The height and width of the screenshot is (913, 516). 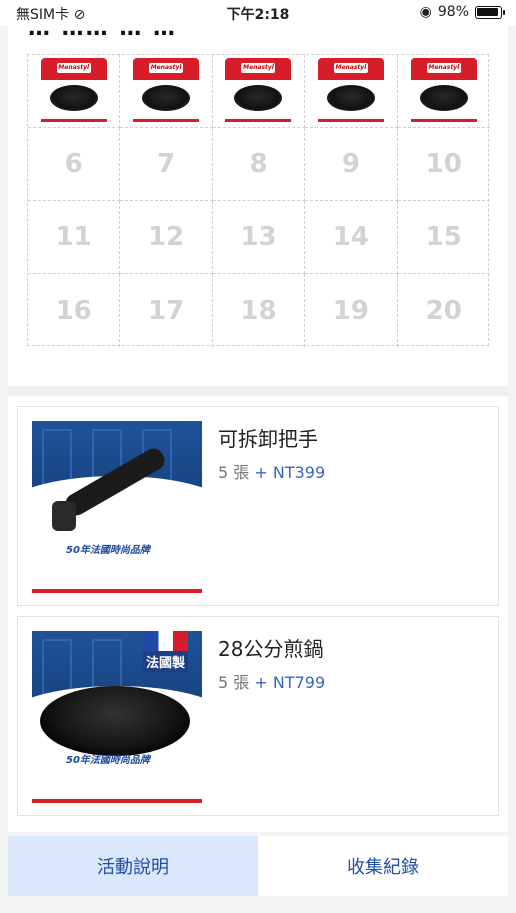 What do you see at coordinates (133, 866) in the screenshot?
I see `tab-event-info: 活動說明` at bounding box center [133, 866].